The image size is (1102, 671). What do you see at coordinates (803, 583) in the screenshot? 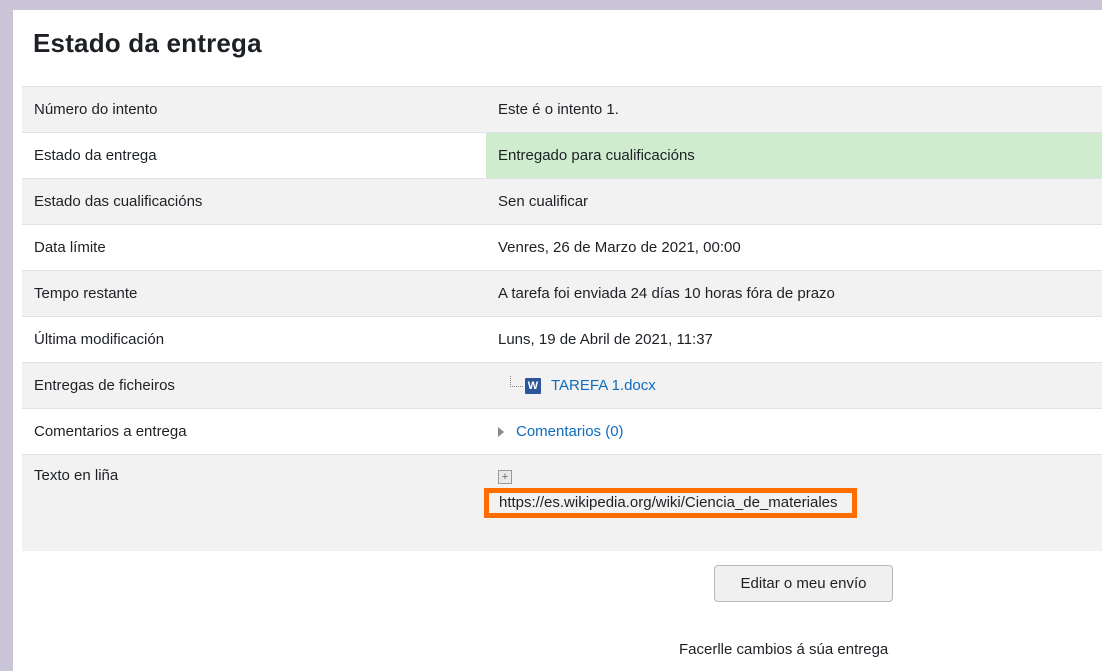
I see `edit-submission-button: Editar o meu envío` at bounding box center [803, 583].